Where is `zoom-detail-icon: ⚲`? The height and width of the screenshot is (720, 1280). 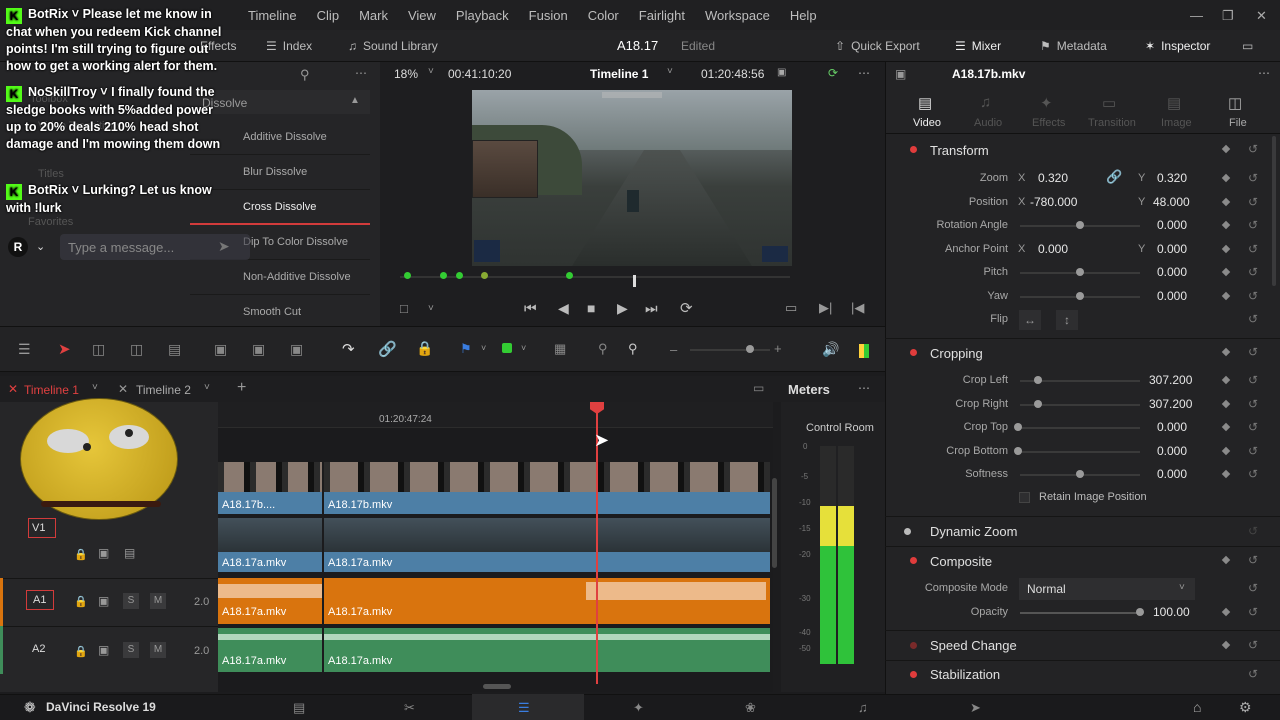
zoom-detail-icon: ⚲ is located at coordinates (603, 349).